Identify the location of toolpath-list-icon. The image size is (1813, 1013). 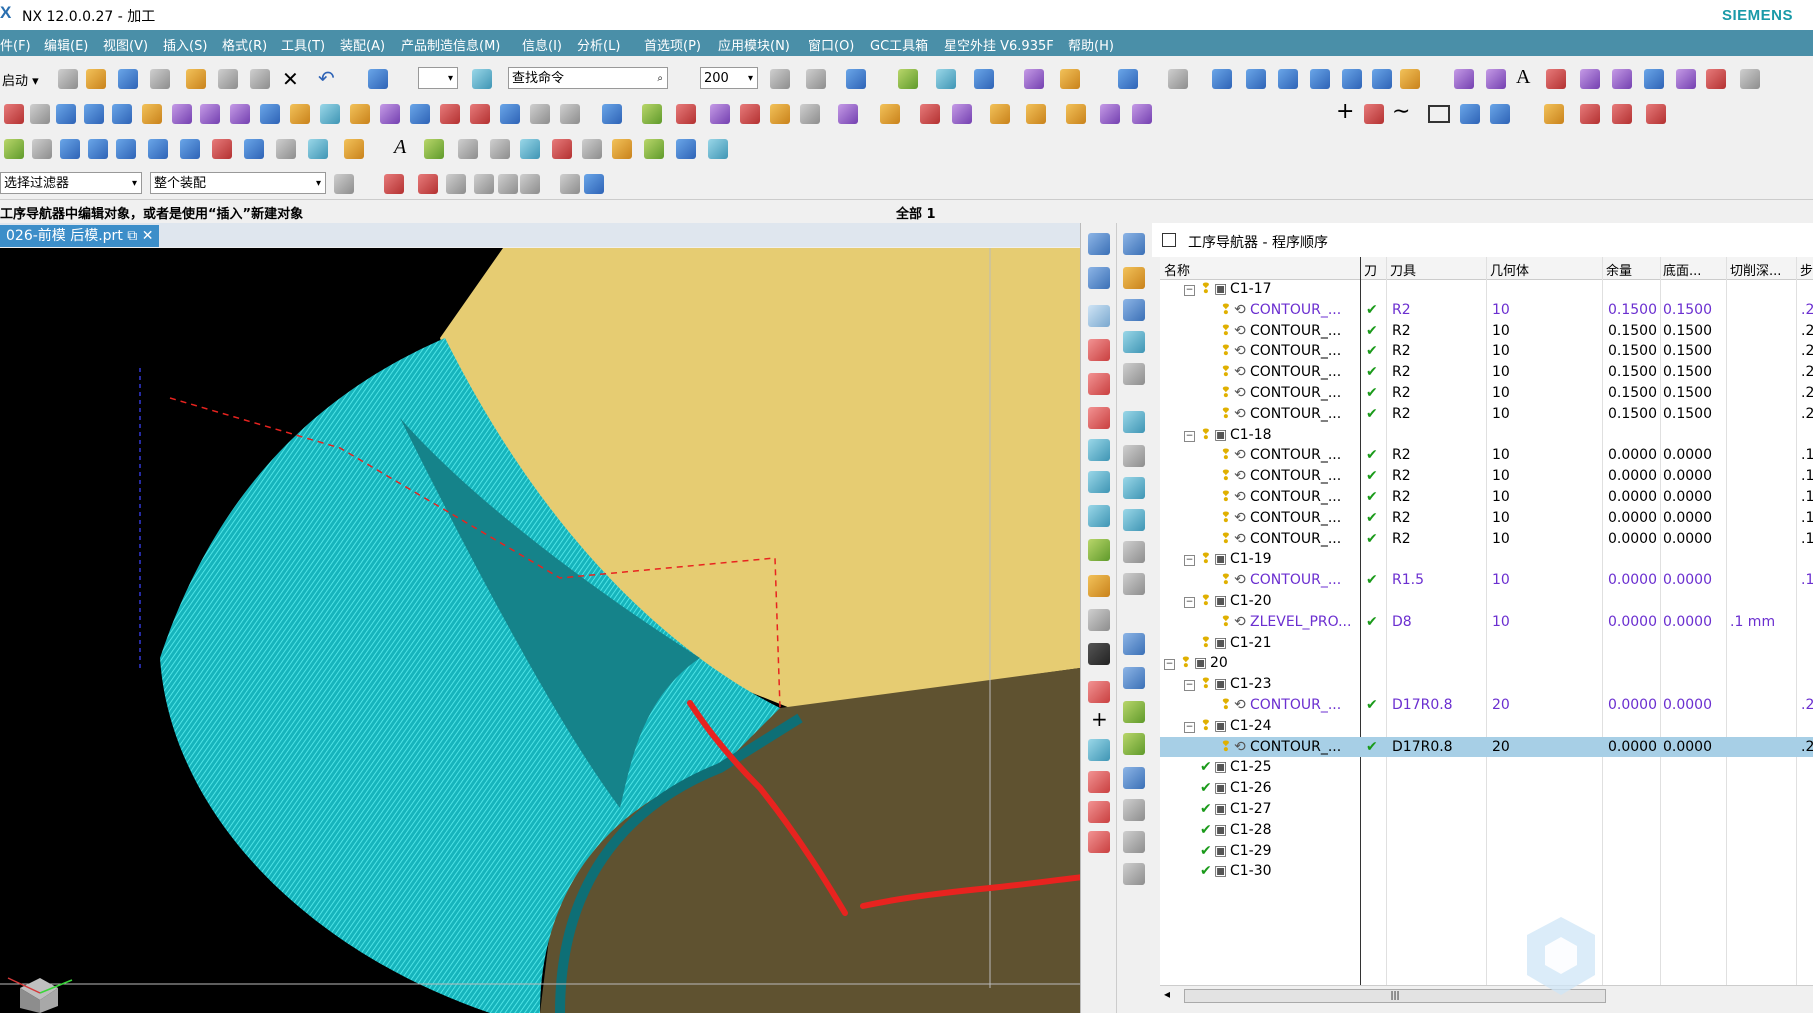
(40, 114).